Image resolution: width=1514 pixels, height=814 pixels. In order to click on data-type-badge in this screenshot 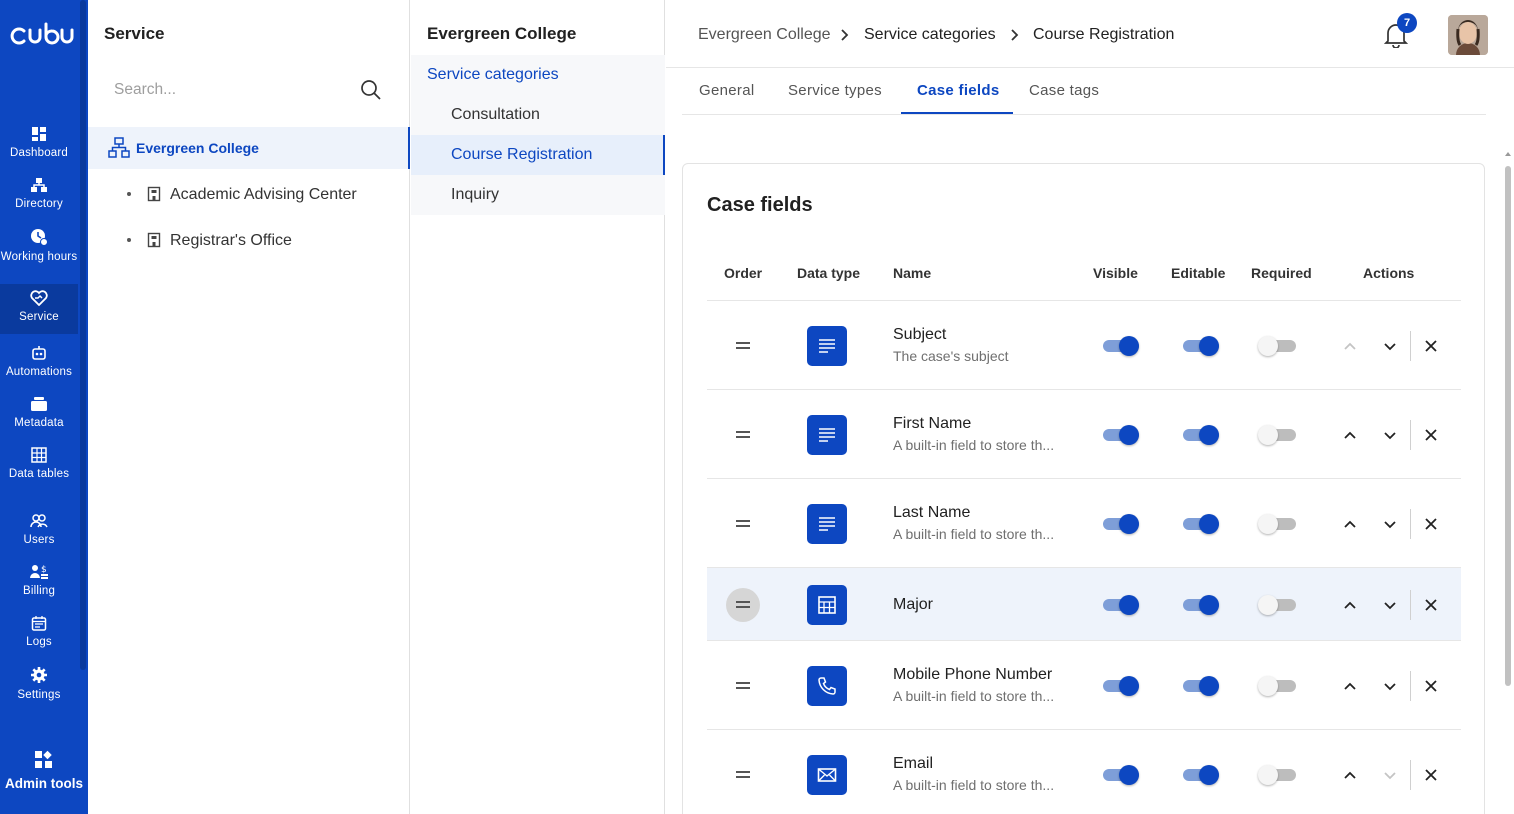, I will do `click(827, 434)`.